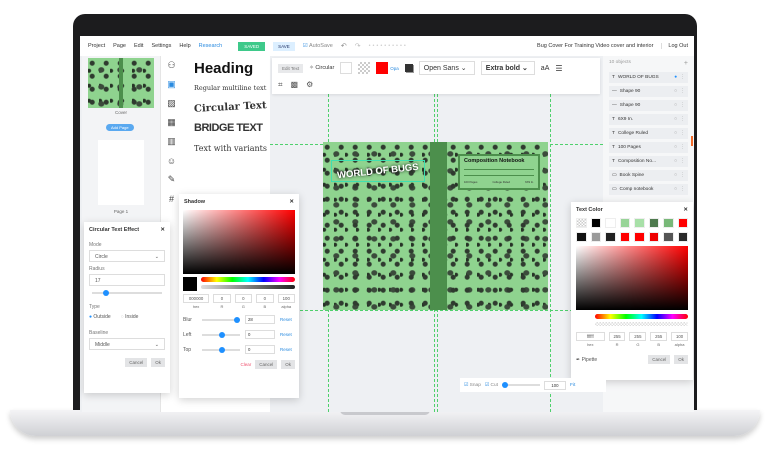 This screenshot has width=768, height=450. What do you see at coordinates (228, 128) in the screenshot?
I see `bridge-text-element: BRIDGE TEXT` at bounding box center [228, 128].